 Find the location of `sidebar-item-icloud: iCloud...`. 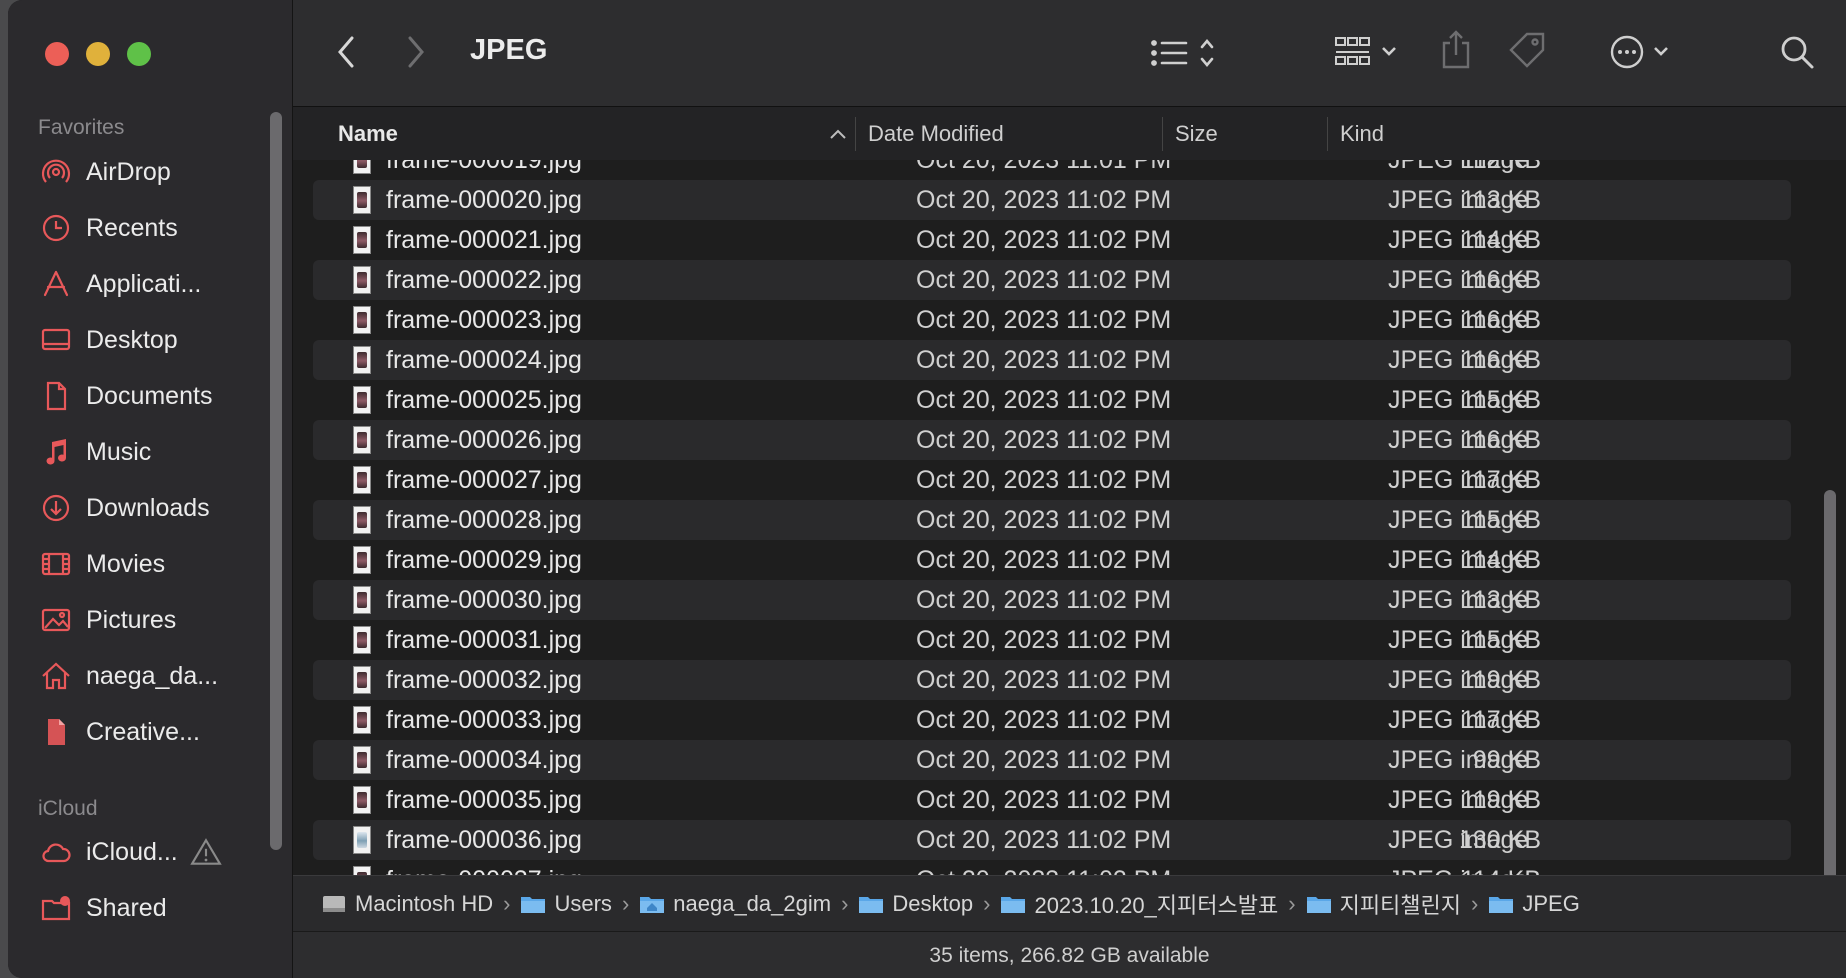

sidebar-item-icloud: iCloud... is located at coordinates (138, 852).